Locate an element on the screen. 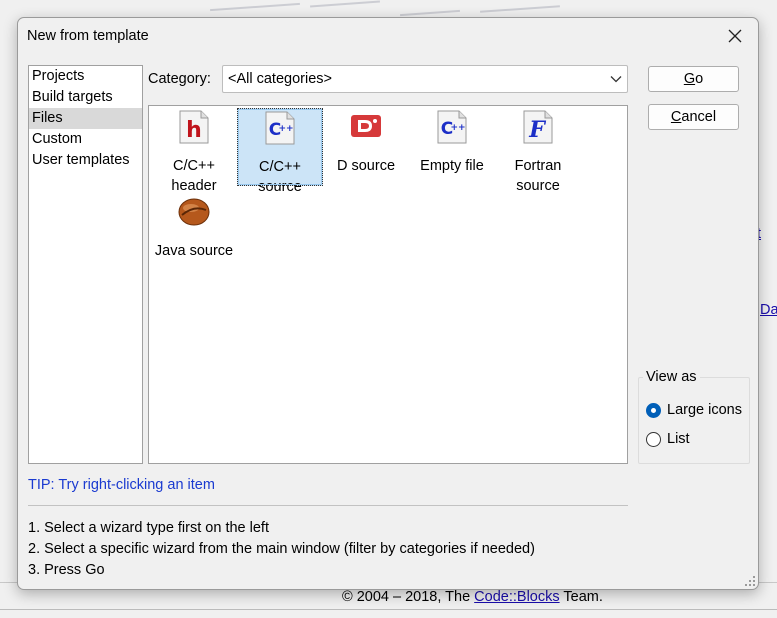  wizard-label: Fortran source is located at coordinates (538, 176).